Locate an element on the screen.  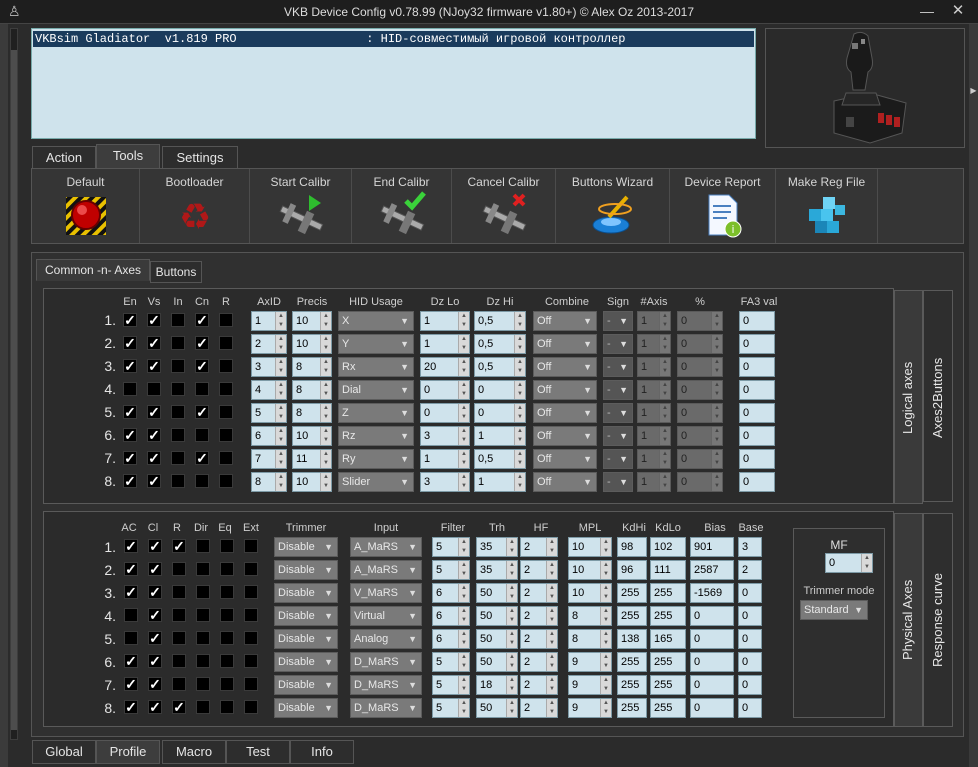
hid-usage-select: Slider ▼ is located at coordinates (376, 482).